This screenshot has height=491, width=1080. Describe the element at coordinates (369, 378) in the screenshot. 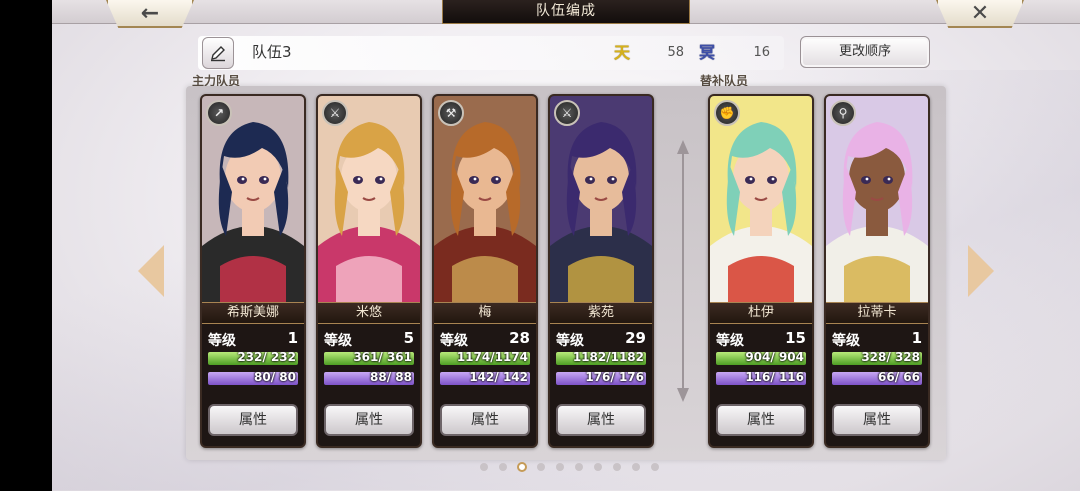

I see `mp-bar: 88/ 88` at that location.